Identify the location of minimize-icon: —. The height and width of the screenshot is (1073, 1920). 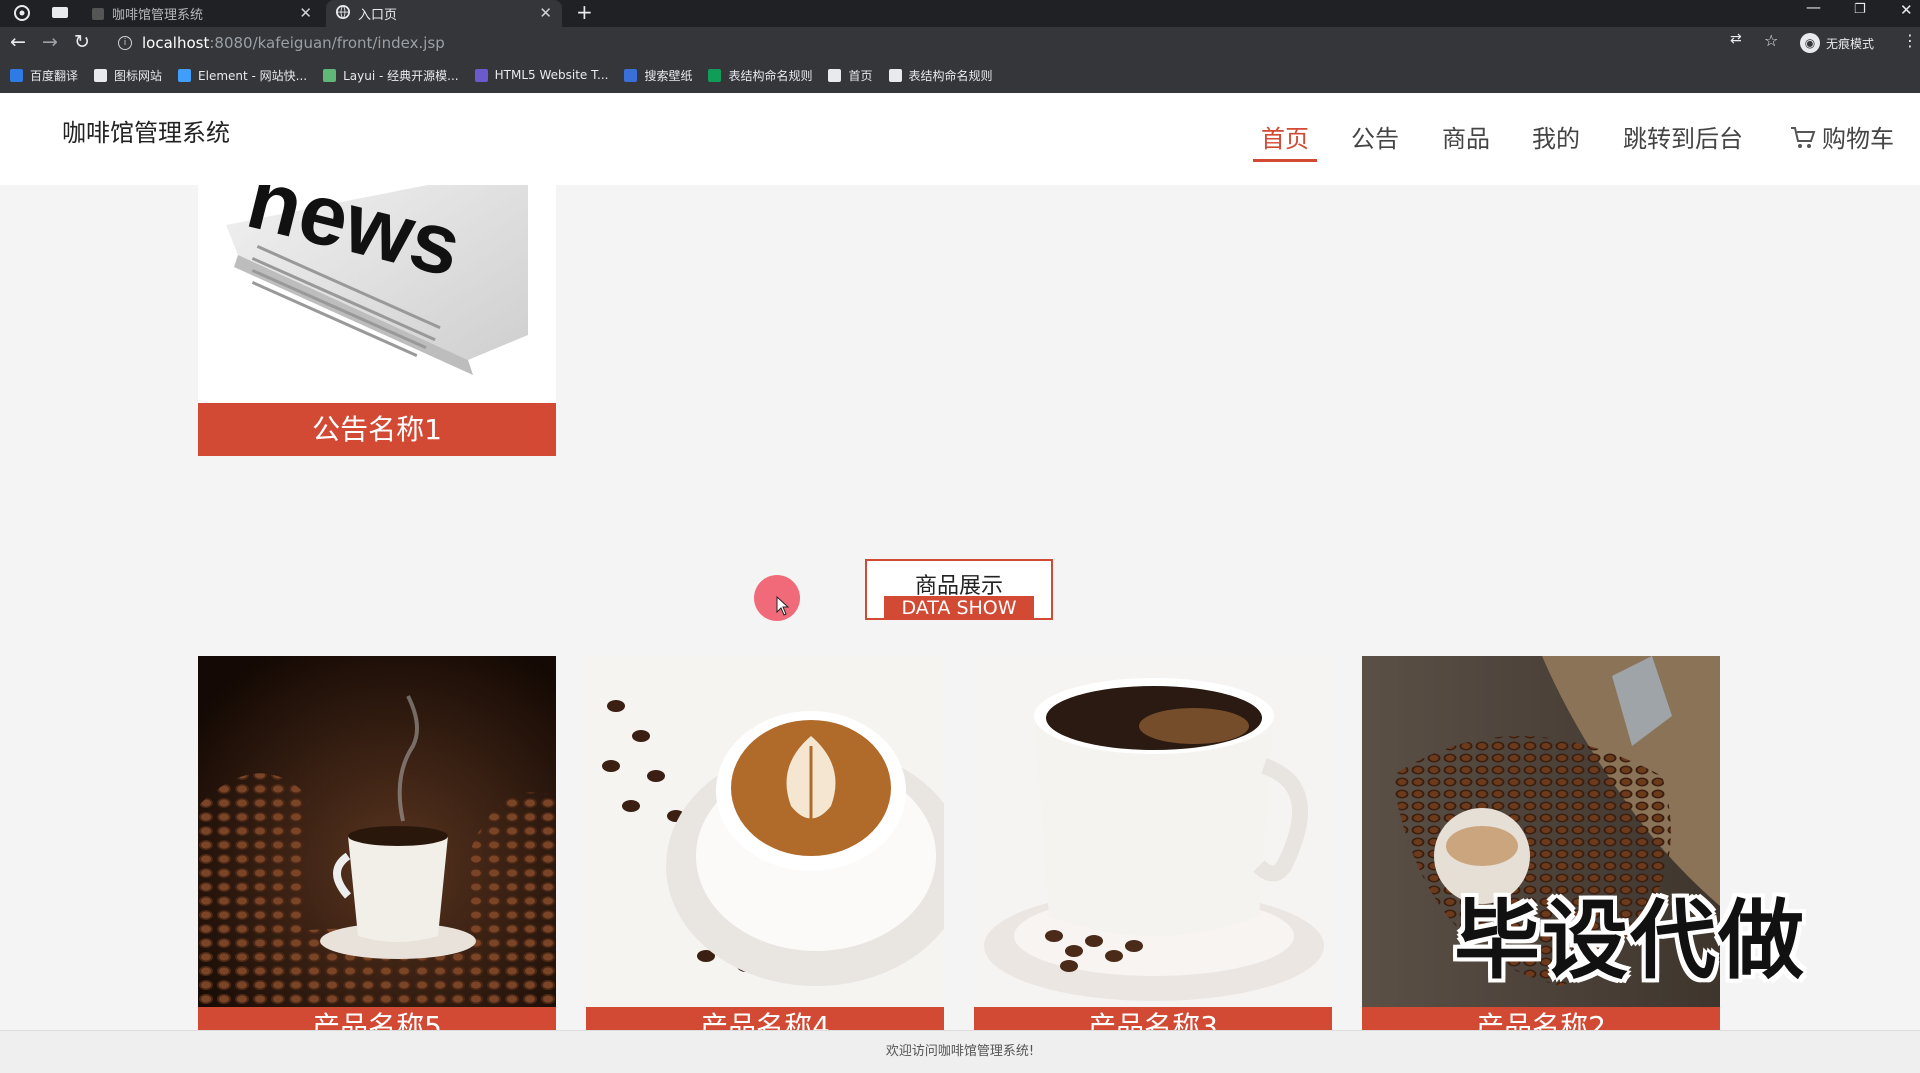
(1813, 8).